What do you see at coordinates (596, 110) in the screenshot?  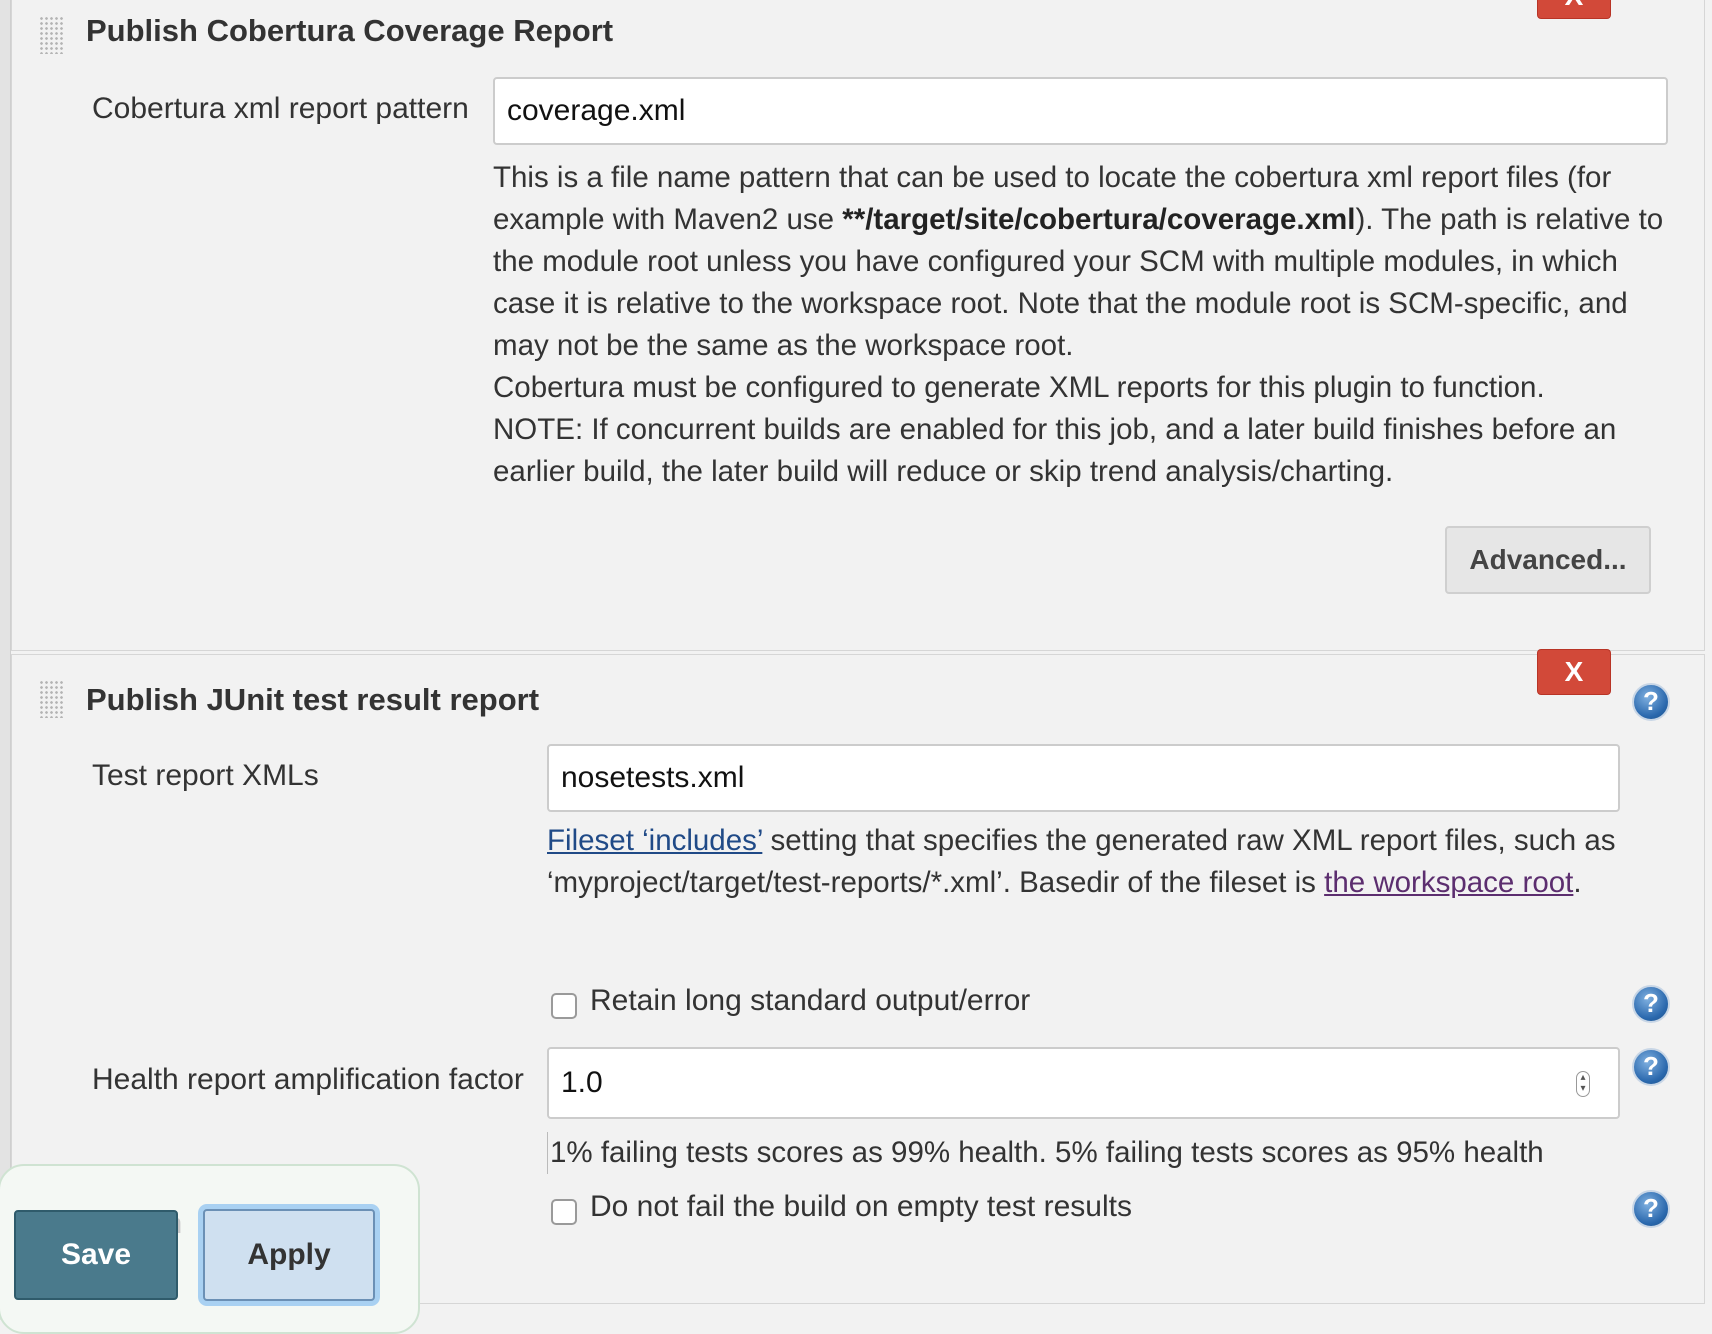 I see `pattern-value: coverage.xml` at bounding box center [596, 110].